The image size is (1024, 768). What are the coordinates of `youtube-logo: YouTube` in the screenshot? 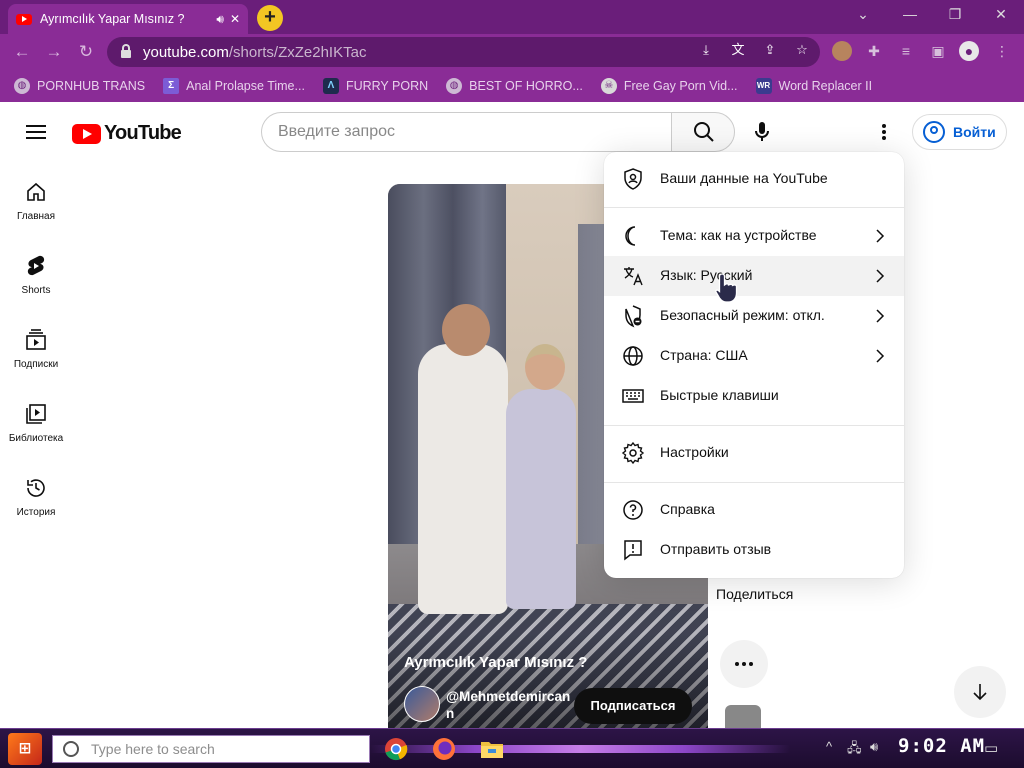 It's located at (127, 133).